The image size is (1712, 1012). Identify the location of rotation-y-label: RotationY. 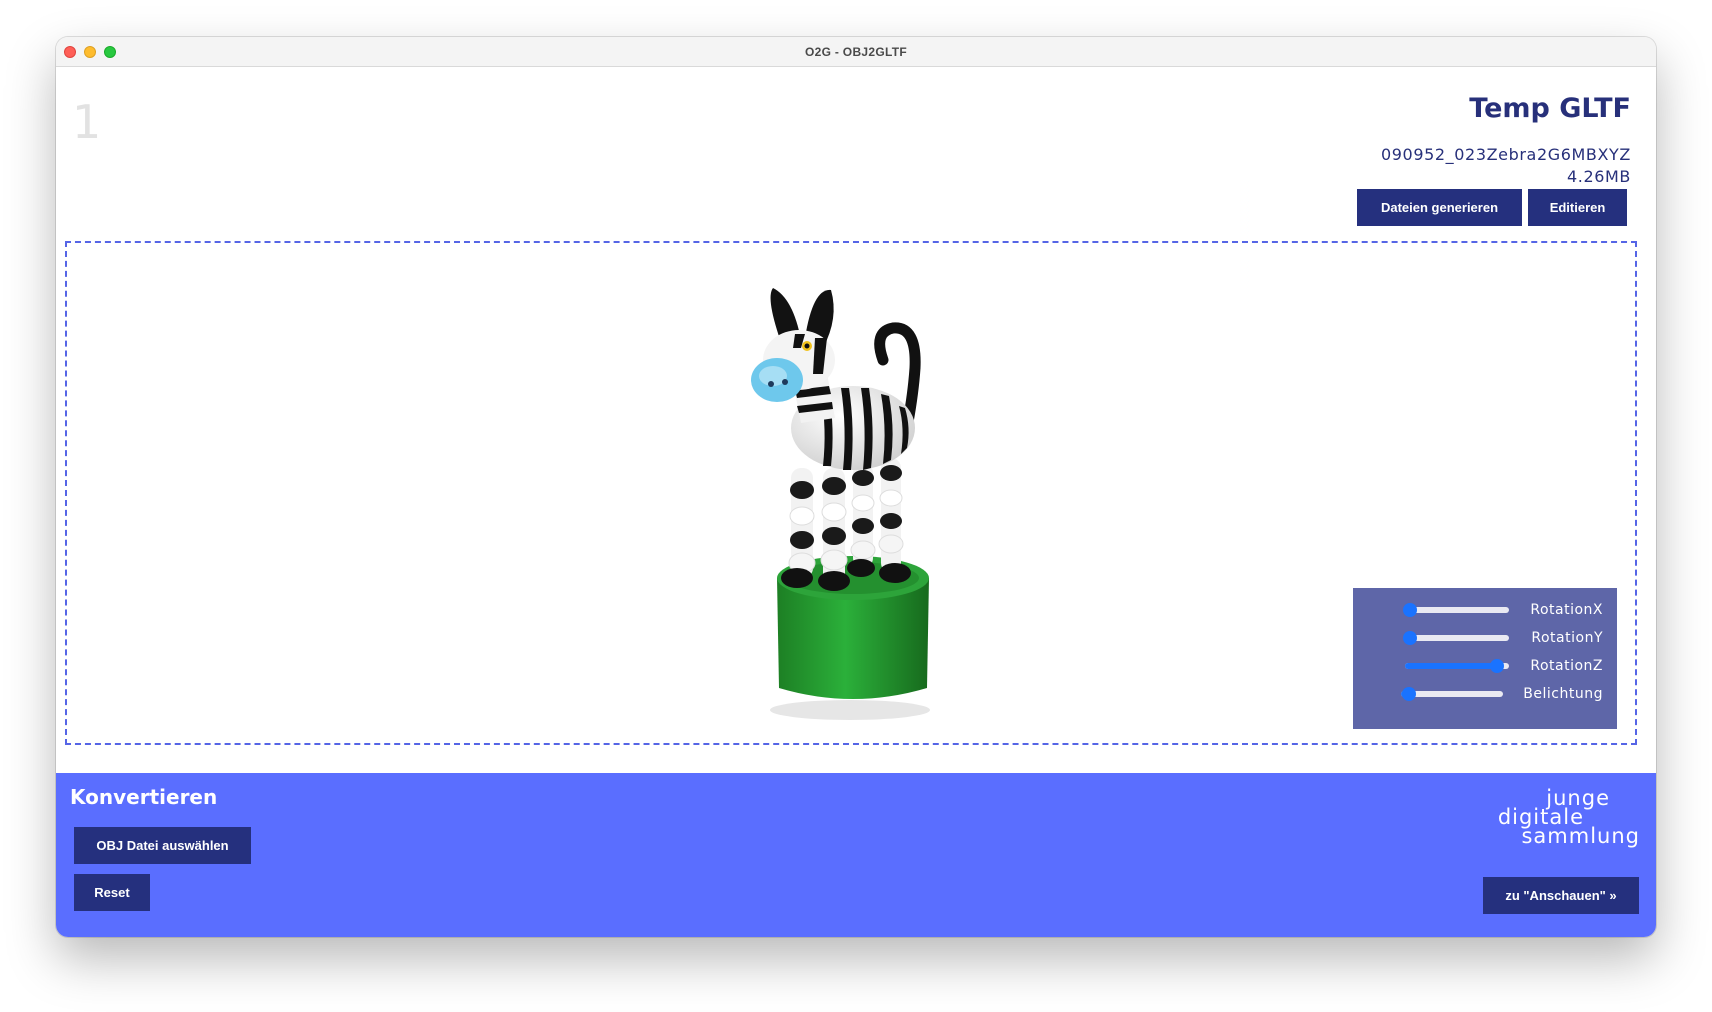
(1567, 638).